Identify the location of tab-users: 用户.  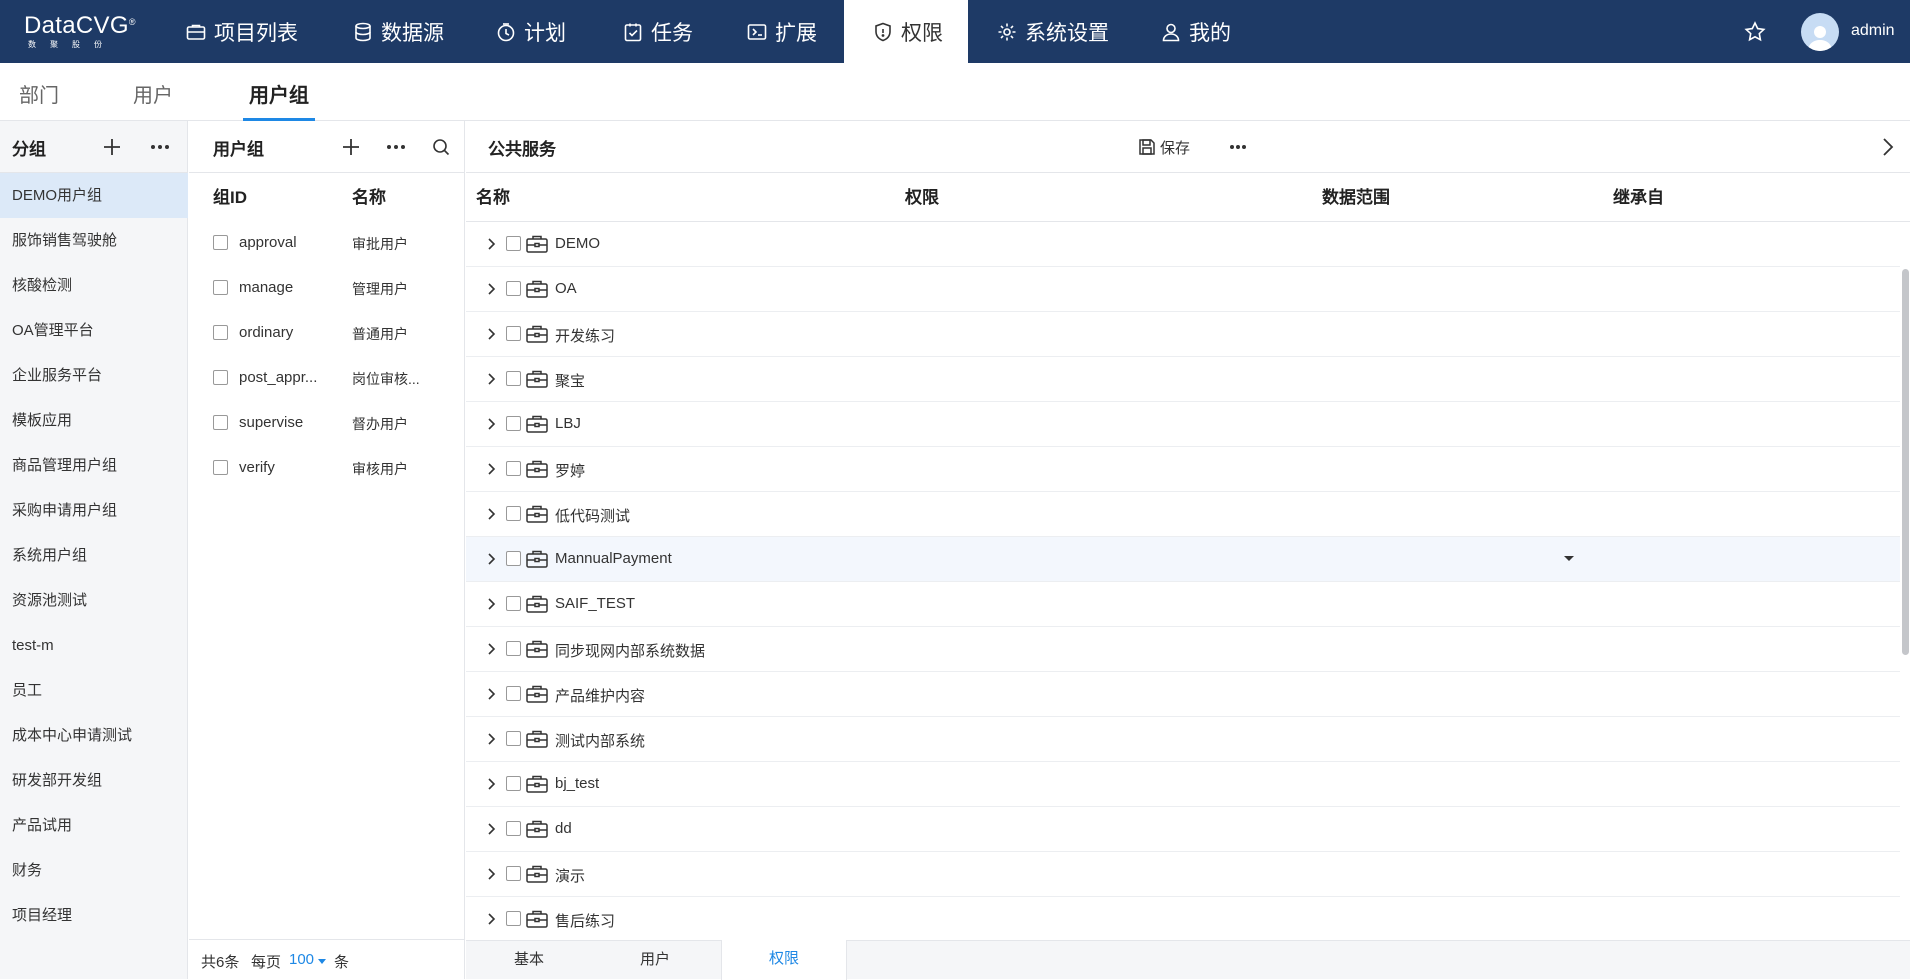
(655, 960).